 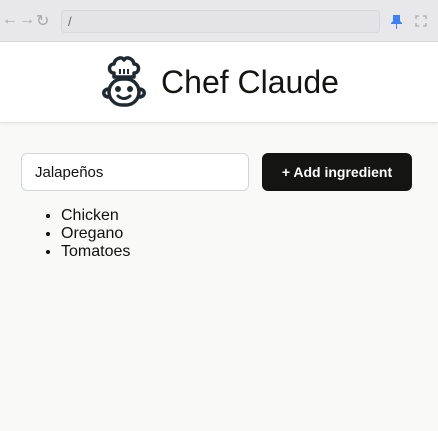 What do you see at coordinates (124, 81) in the screenshot?
I see `chef-robot-icon` at bounding box center [124, 81].